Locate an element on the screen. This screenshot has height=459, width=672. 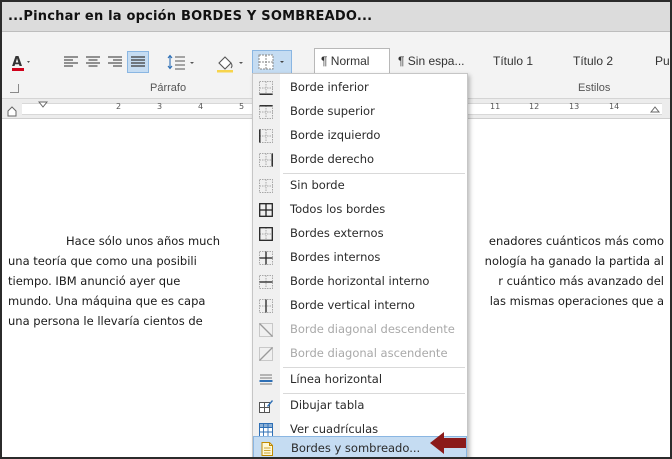
align-center-icon is located at coordinates (93, 61).